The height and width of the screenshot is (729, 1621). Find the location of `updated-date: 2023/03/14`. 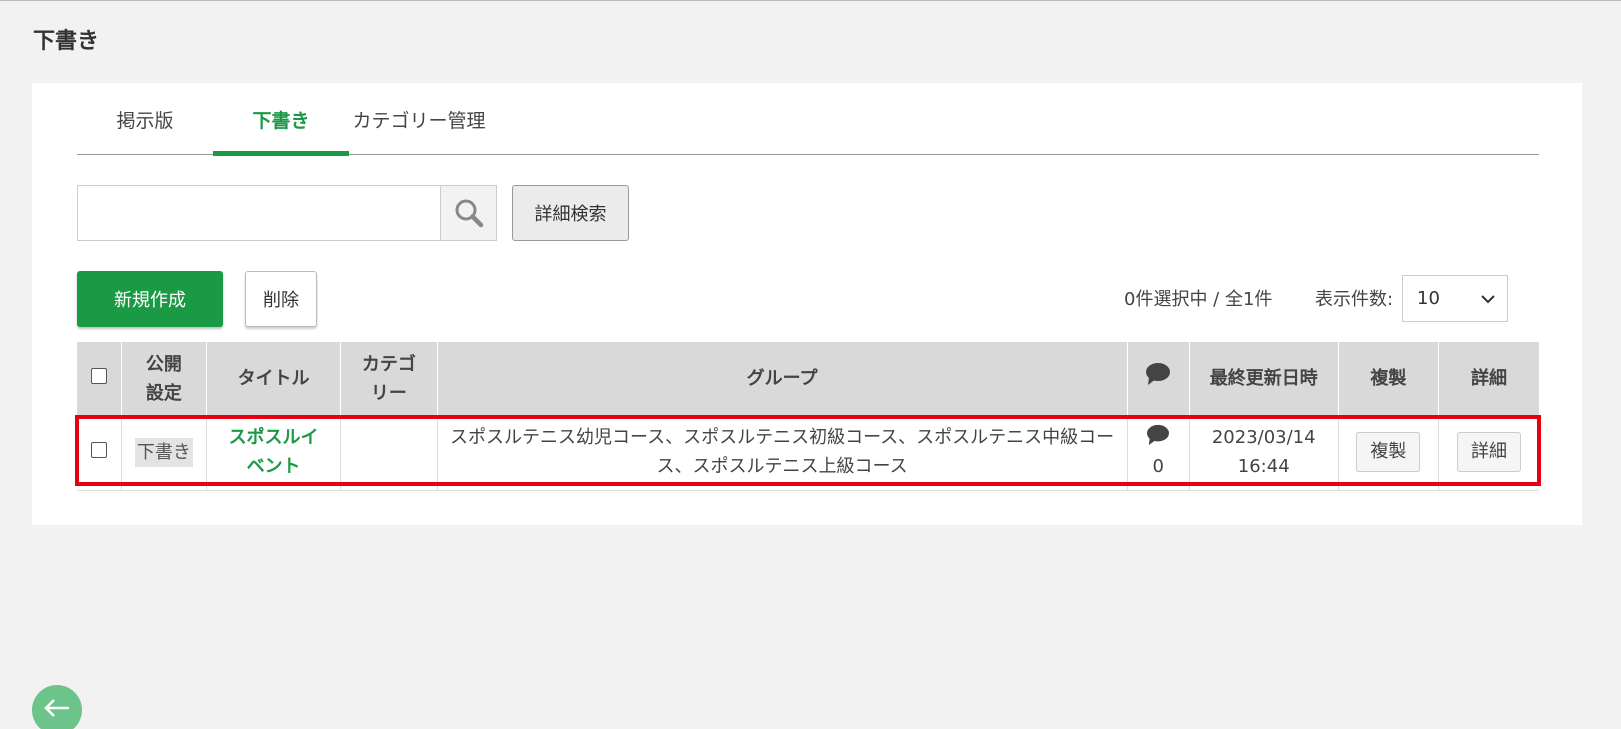

updated-date: 2023/03/14 is located at coordinates (1263, 438).